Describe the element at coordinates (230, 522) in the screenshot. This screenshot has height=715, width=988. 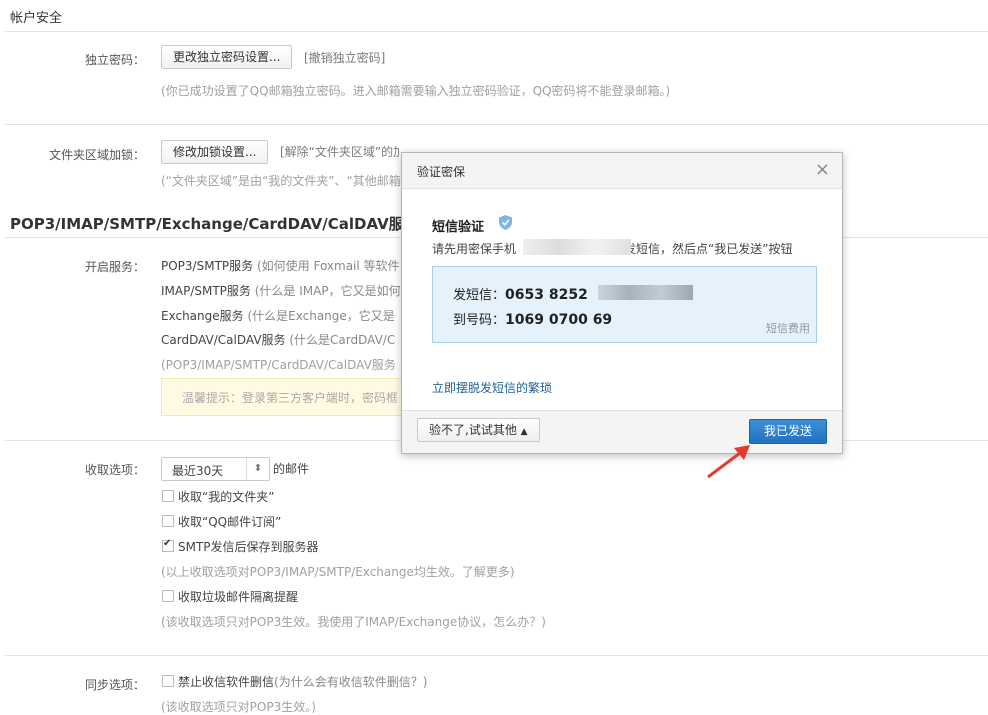
I see `receive-qq-subscription-label: 收取“QQ邮件订阅”` at that location.